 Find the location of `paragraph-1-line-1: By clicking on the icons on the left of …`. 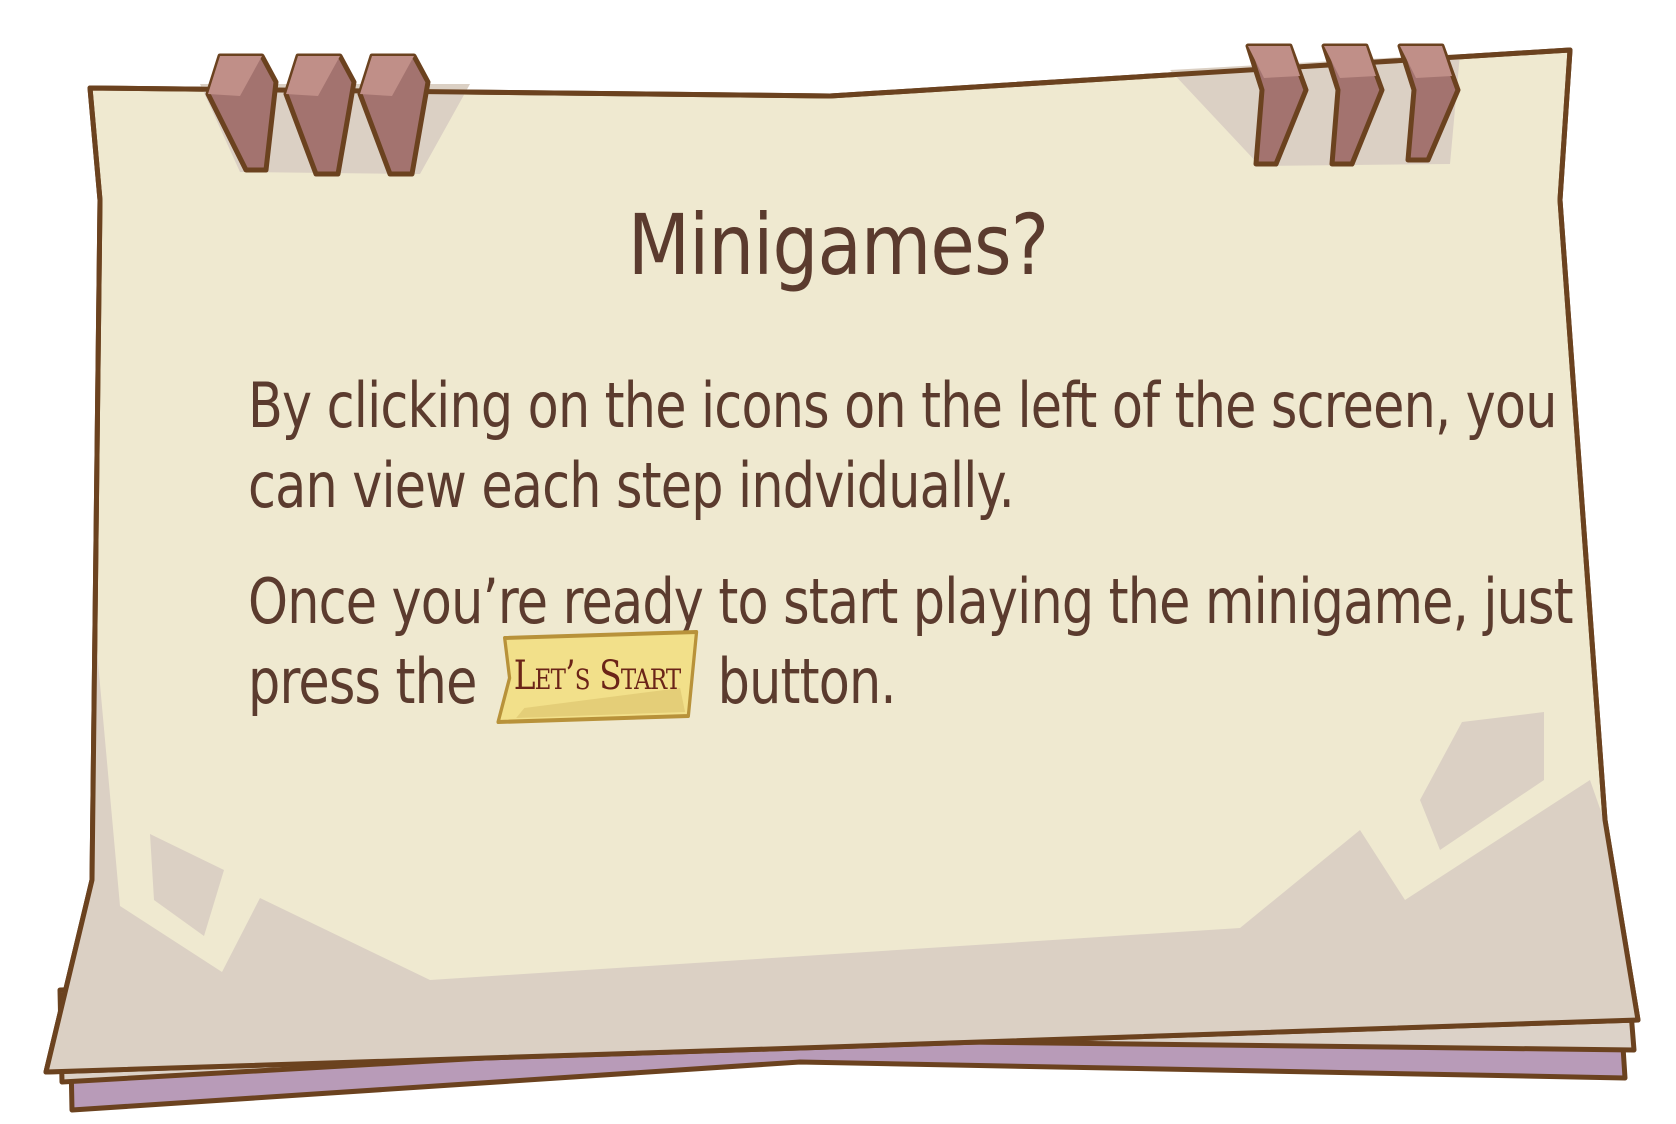

paragraph-1-line-1: By clicking on the icons on the left of … is located at coordinates (902, 405).